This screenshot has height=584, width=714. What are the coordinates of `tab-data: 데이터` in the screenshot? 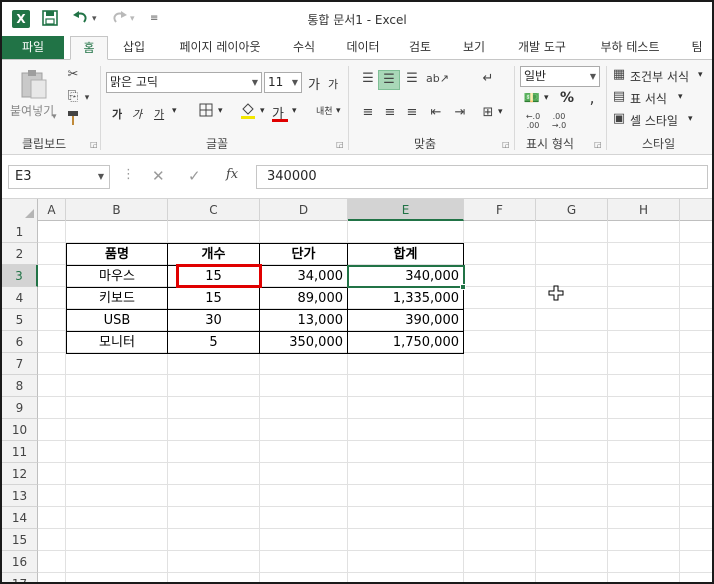 It's located at (363, 48).